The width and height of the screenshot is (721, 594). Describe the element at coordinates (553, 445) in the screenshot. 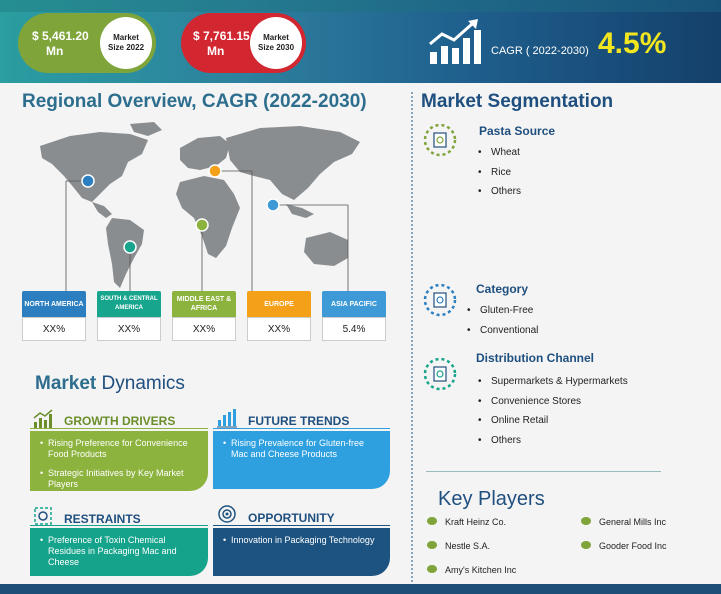

I see `distribution-item: Others` at that location.